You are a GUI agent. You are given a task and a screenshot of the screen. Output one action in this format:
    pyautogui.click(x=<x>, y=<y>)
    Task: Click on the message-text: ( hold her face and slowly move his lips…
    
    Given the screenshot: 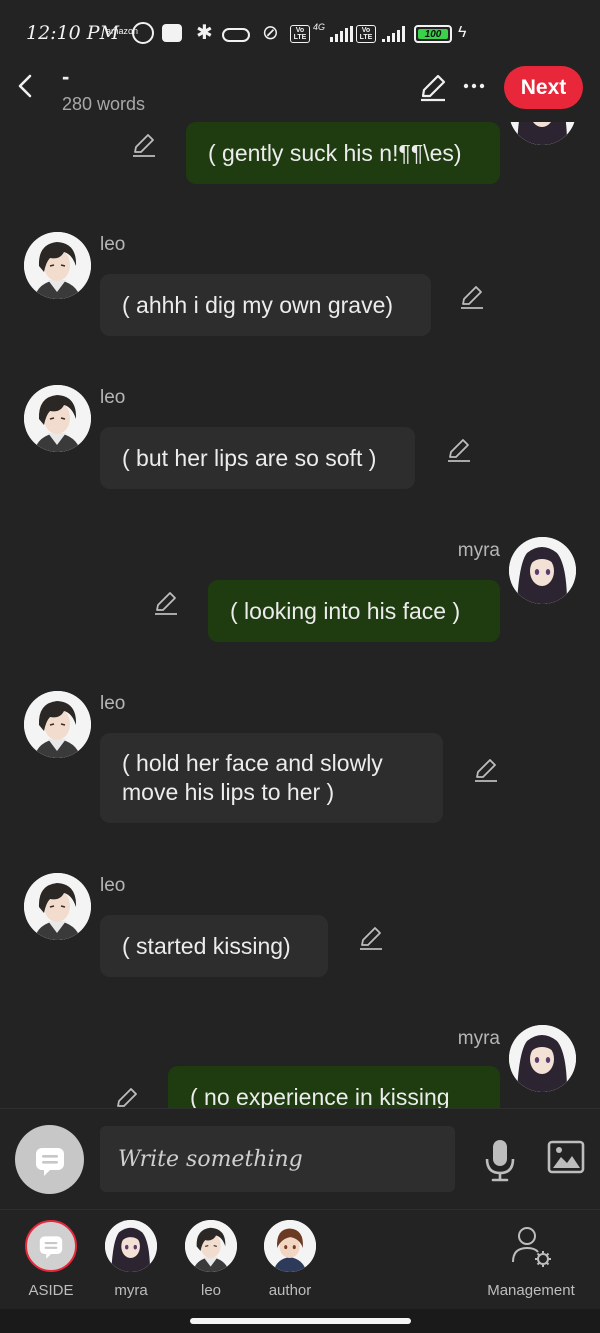 What is the action you would take?
    pyautogui.click(x=252, y=777)
    